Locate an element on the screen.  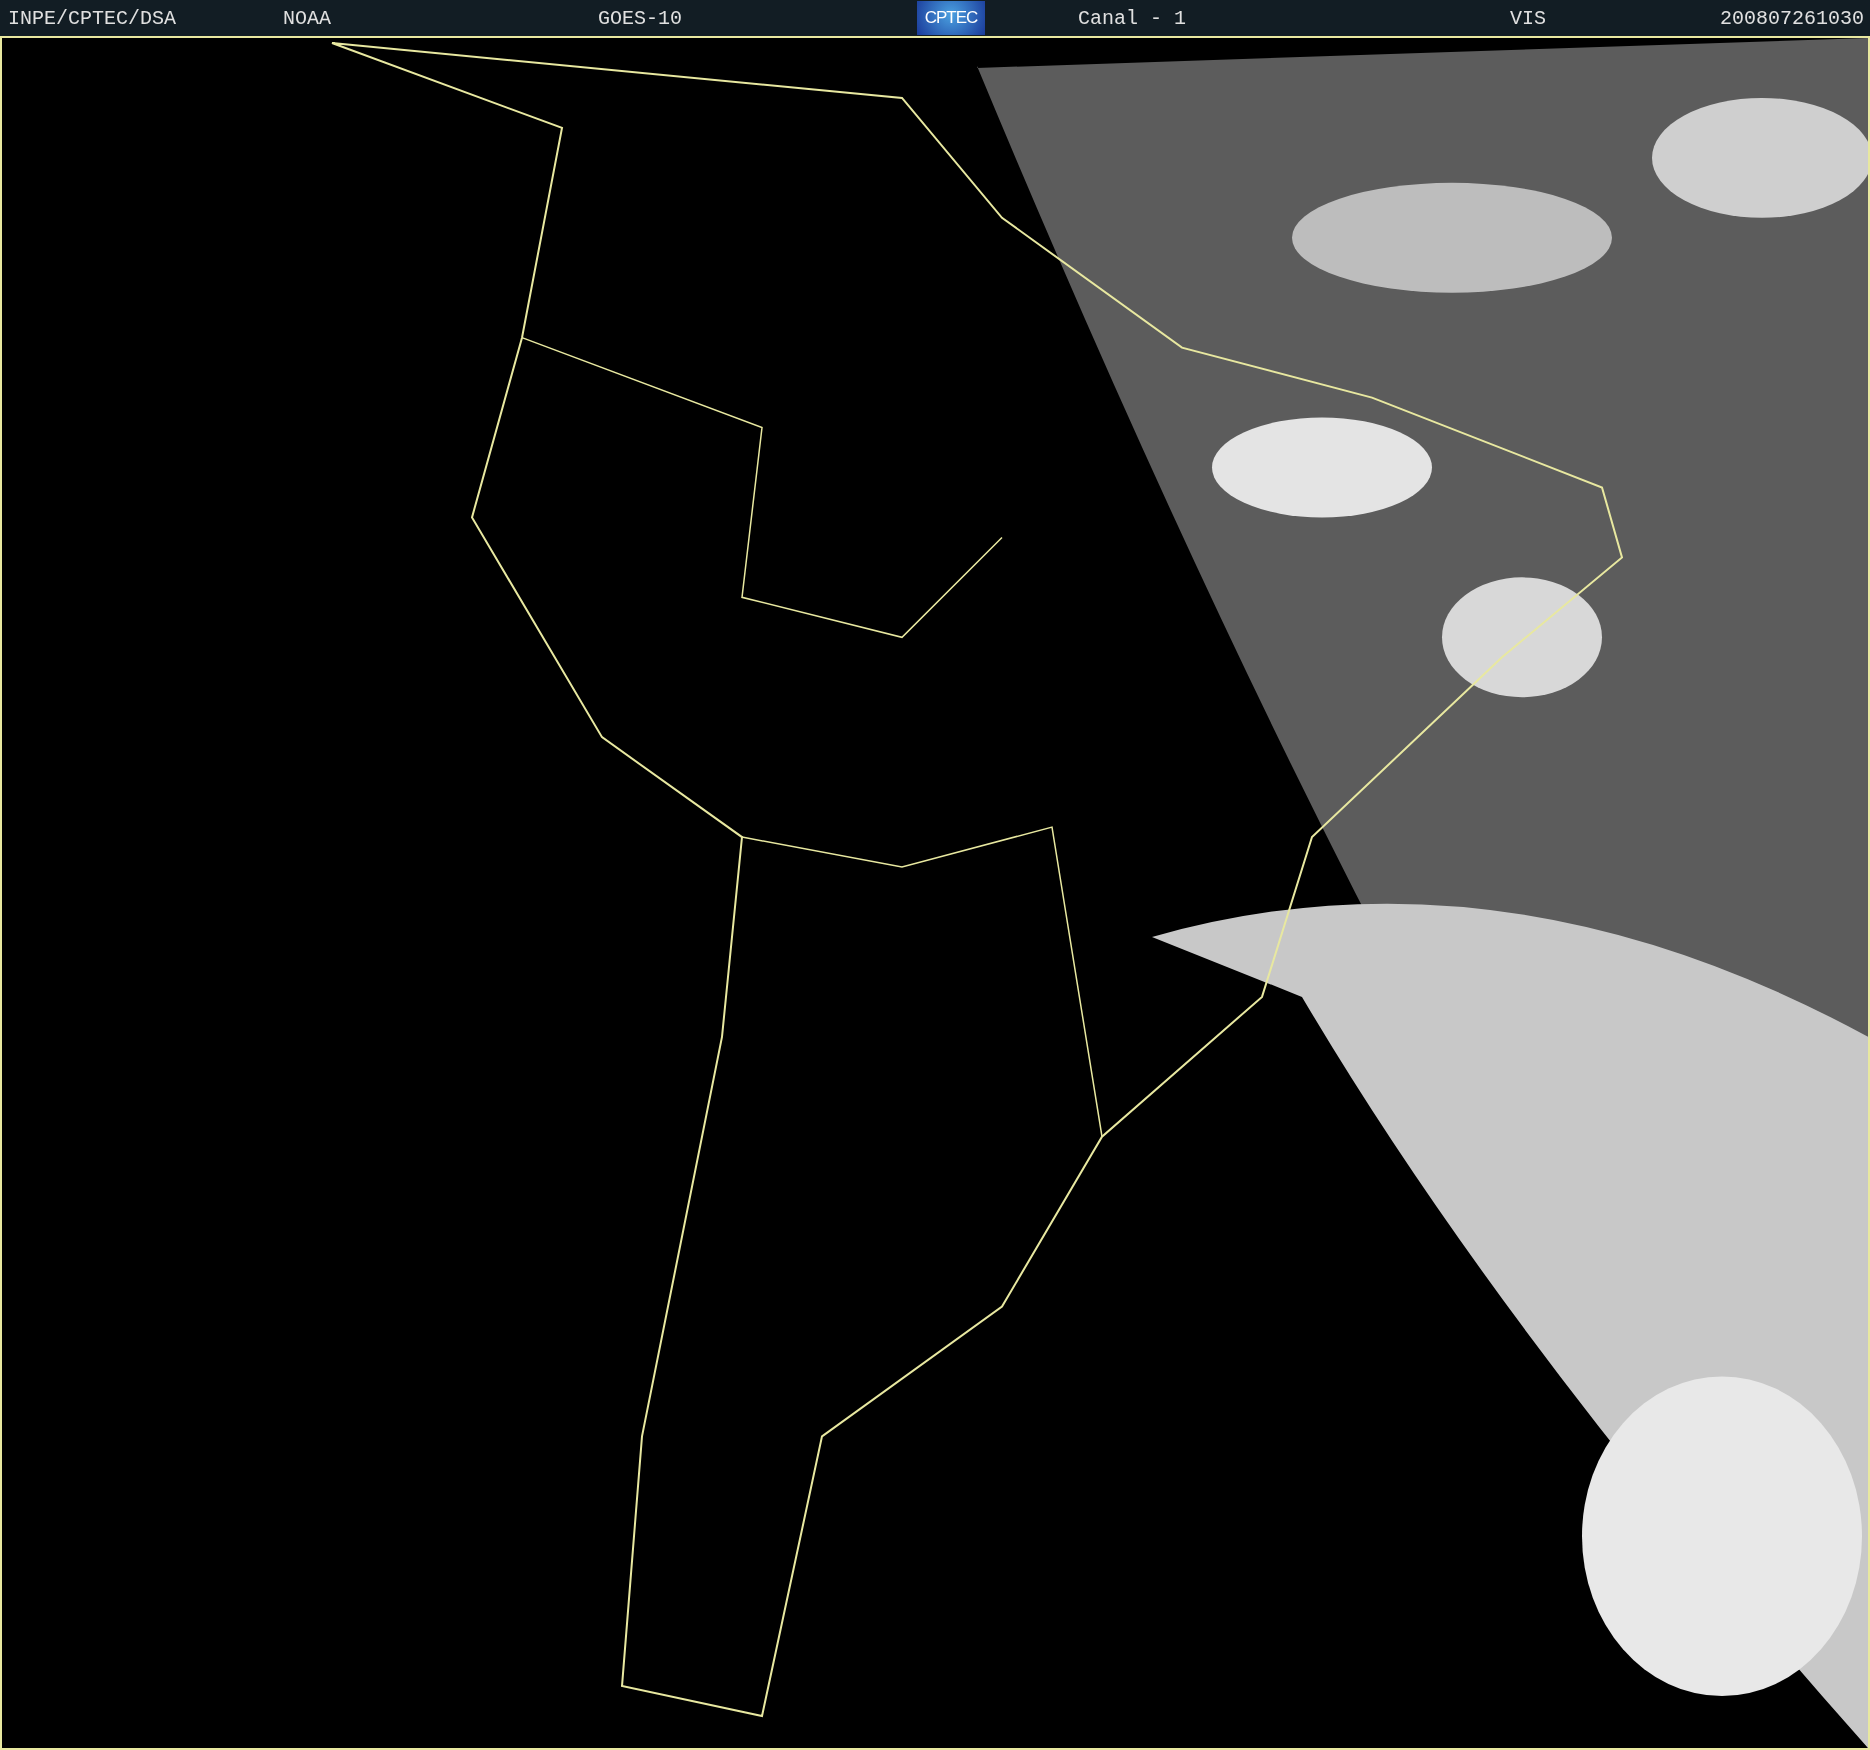
header-label: VIS is located at coordinates (1528, 18).